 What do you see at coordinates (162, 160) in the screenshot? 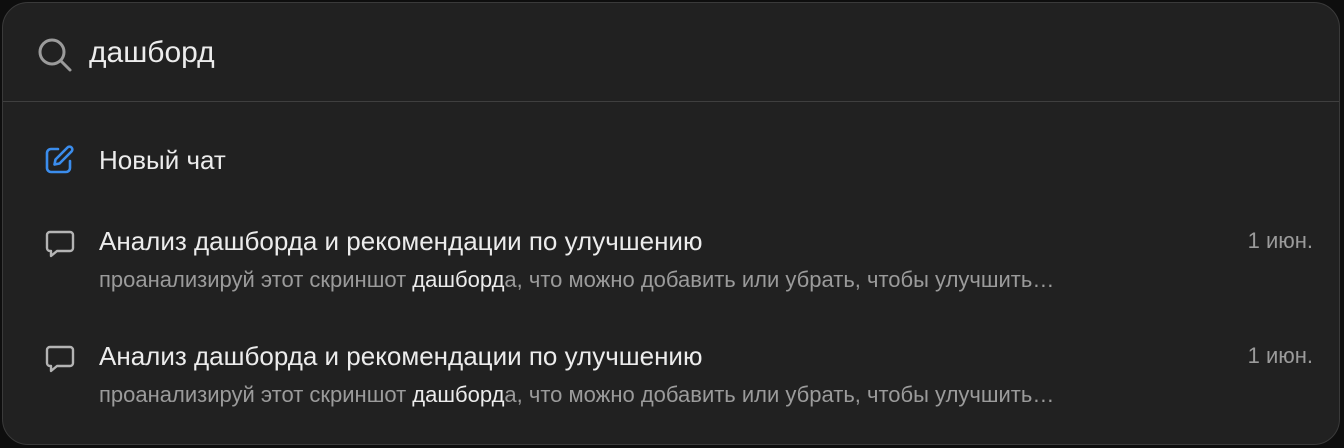
I see `new-chat-label: Новый чат` at bounding box center [162, 160].